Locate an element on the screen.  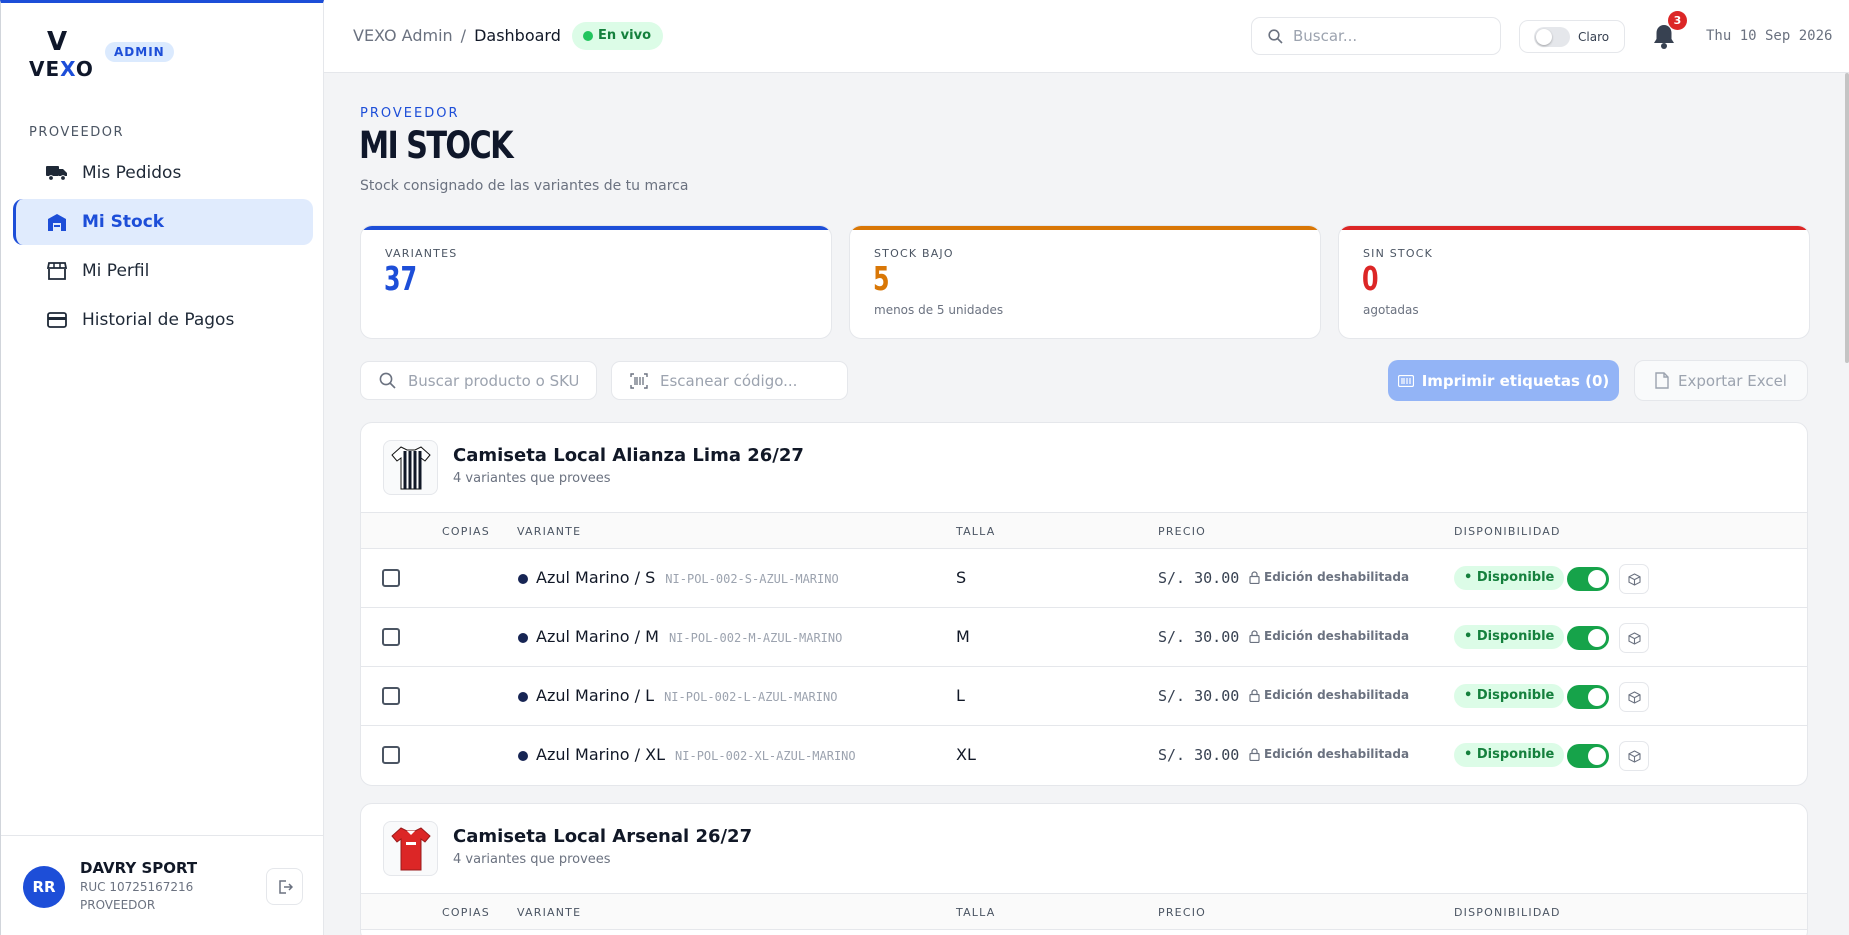
product-search-input is located at coordinates (493, 380).